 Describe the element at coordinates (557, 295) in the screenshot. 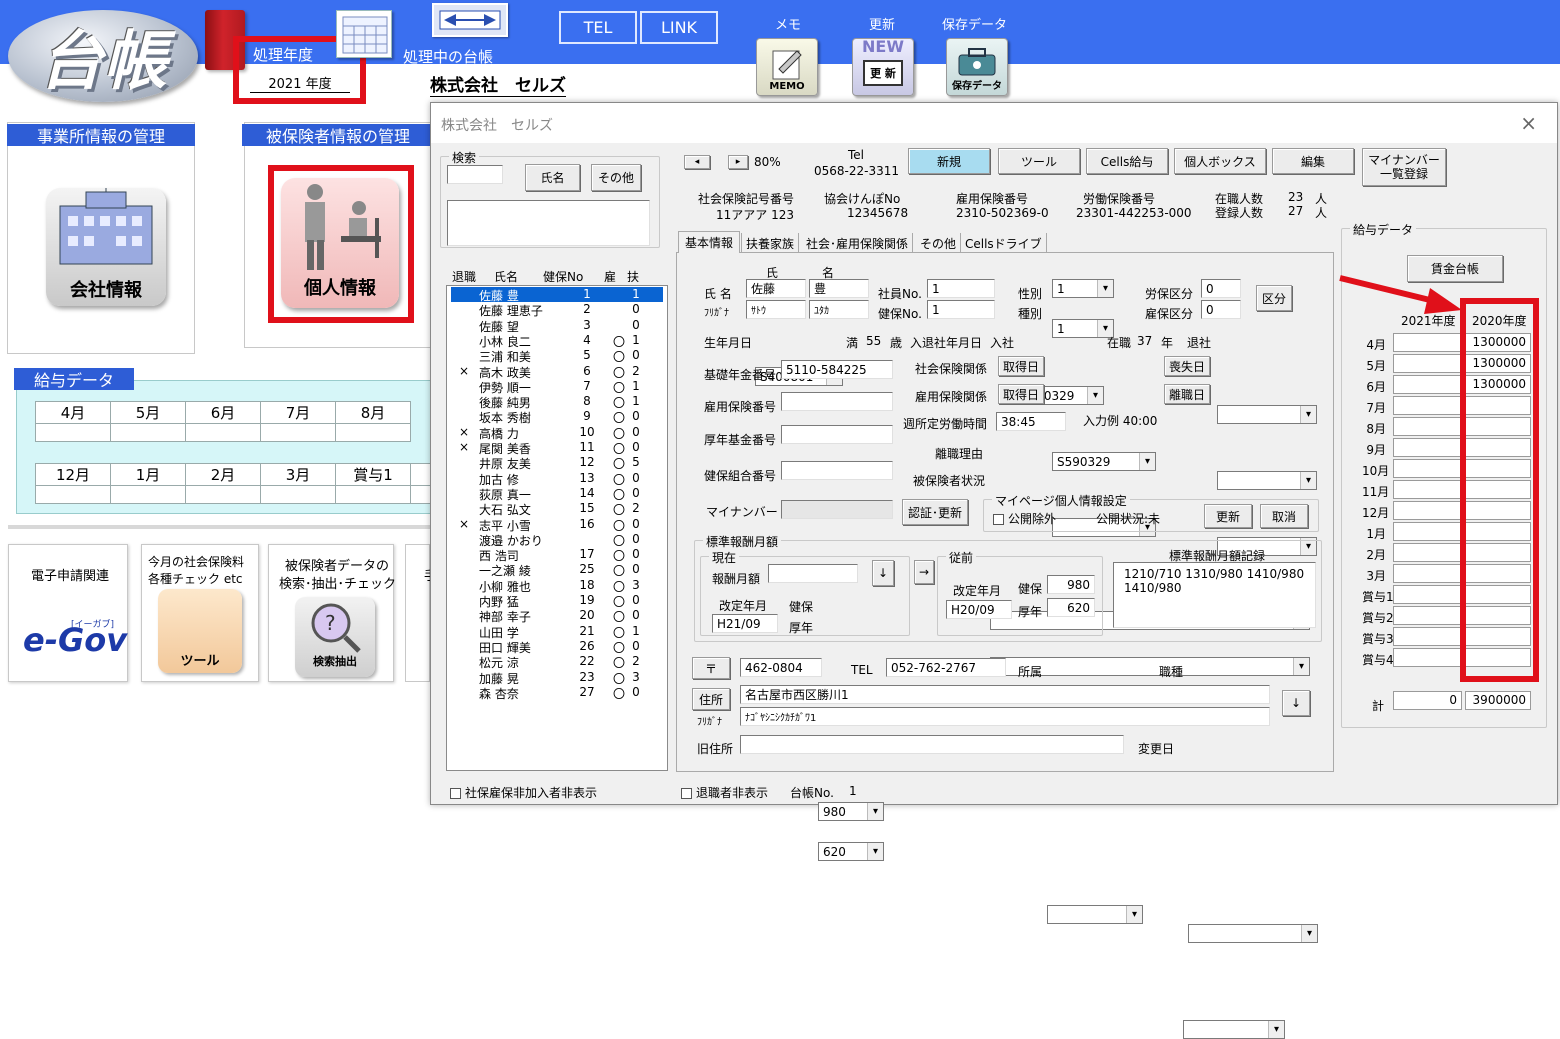

I see `employee-row: 佐藤 豊11` at that location.